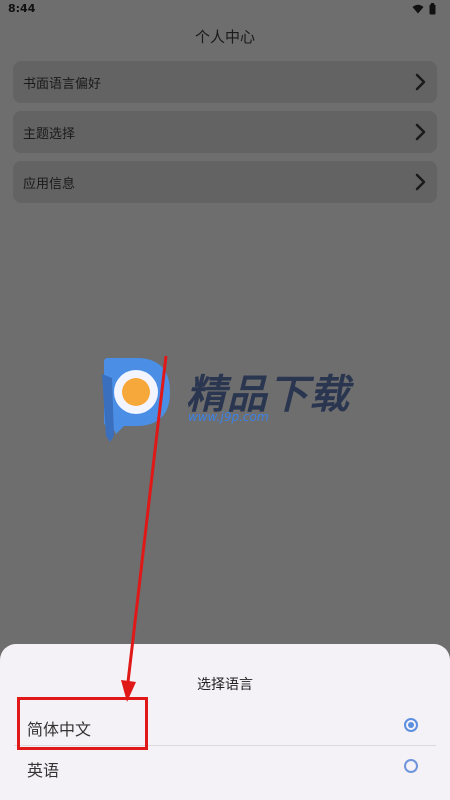 The width and height of the screenshot is (450, 800). I want to click on wifi-icon, so click(418, 9).